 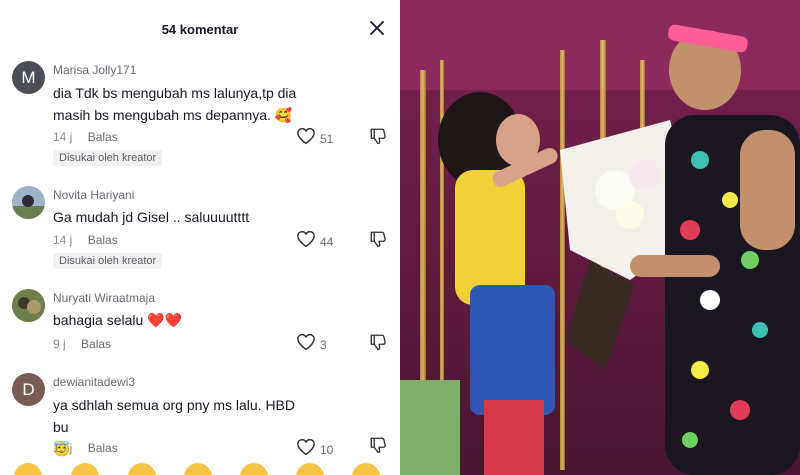 I want to click on like-button: 10, so click(x=314, y=449).